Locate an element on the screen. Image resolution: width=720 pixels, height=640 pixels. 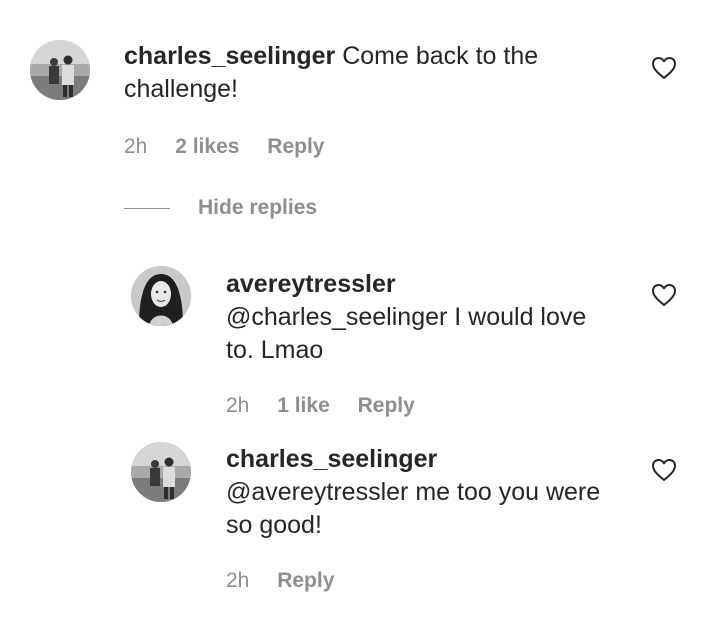
comment-meta: 2h 2 likes Reply is located at coordinates (235, 147).